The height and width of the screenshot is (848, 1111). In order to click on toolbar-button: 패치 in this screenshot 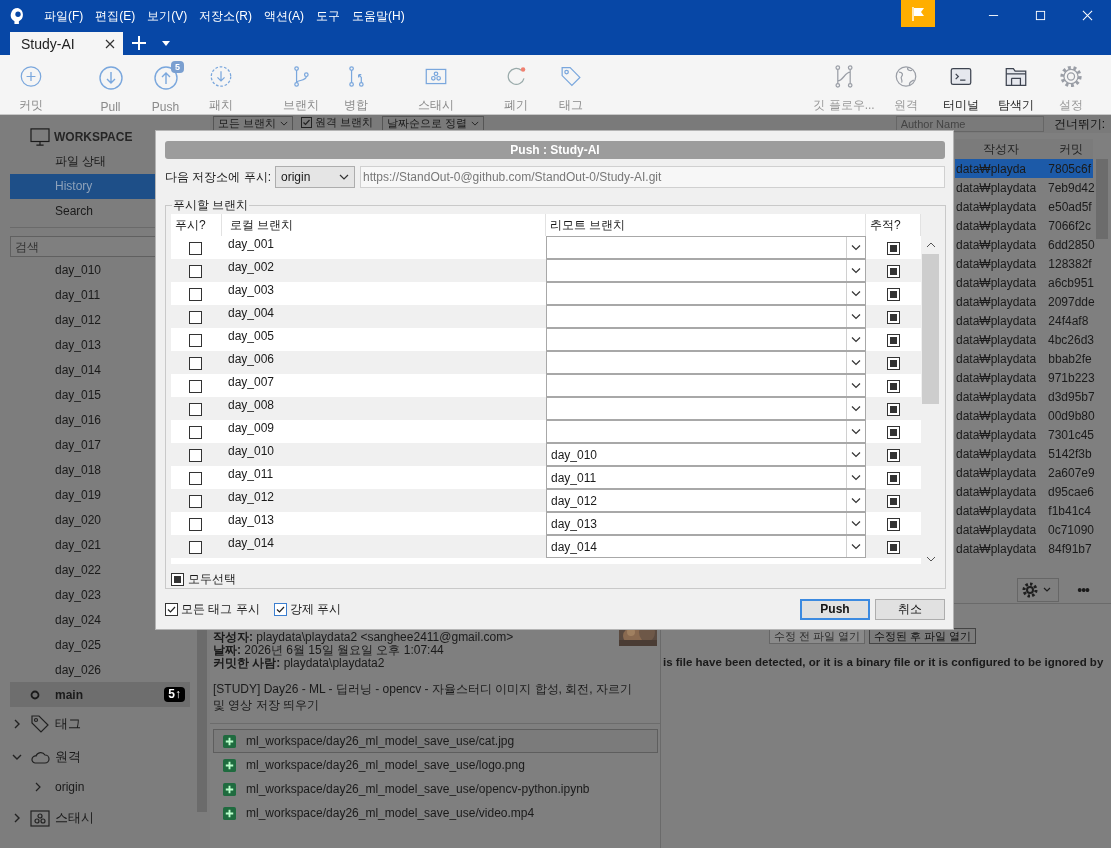, I will do `click(220, 89)`.